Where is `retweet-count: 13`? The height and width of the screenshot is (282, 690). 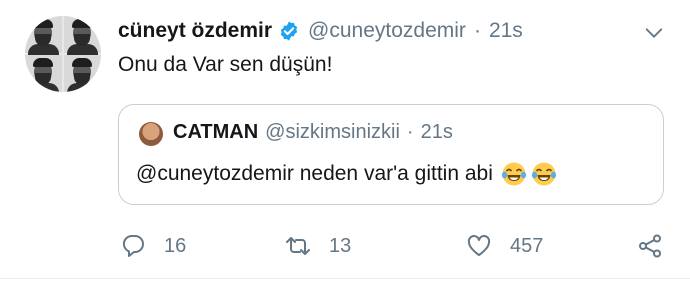 retweet-count: 13 is located at coordinates (340, 245).